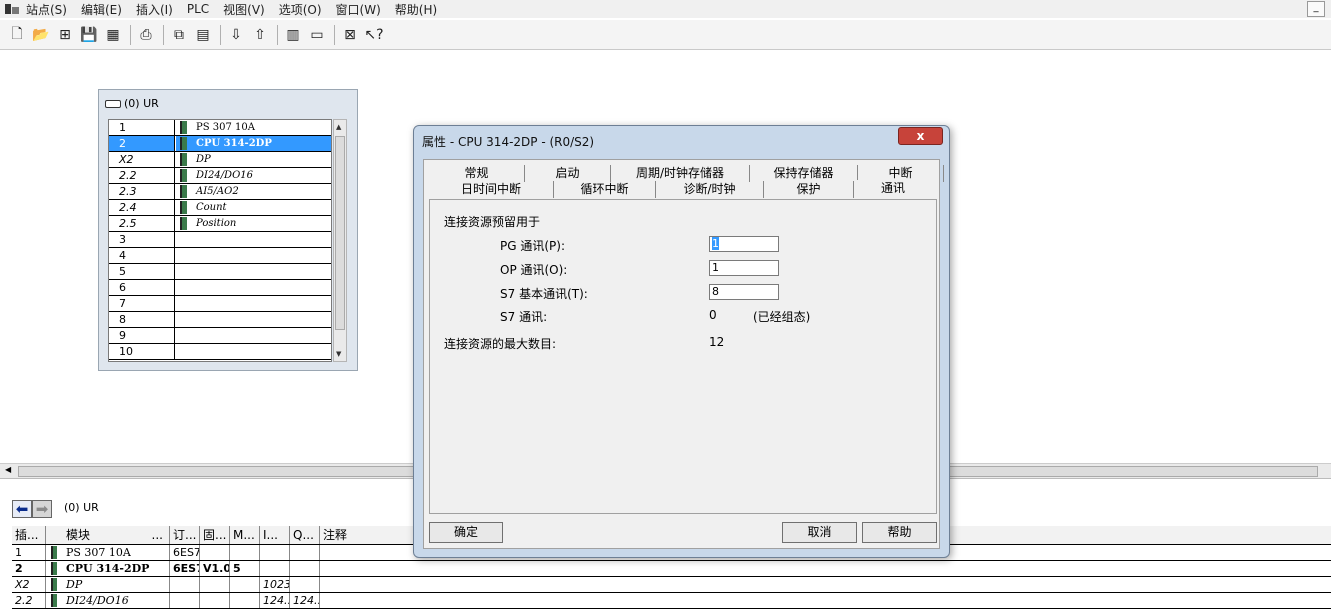  I want to click on cell-module-label: CPU 314-2DP, so click(108, 568).